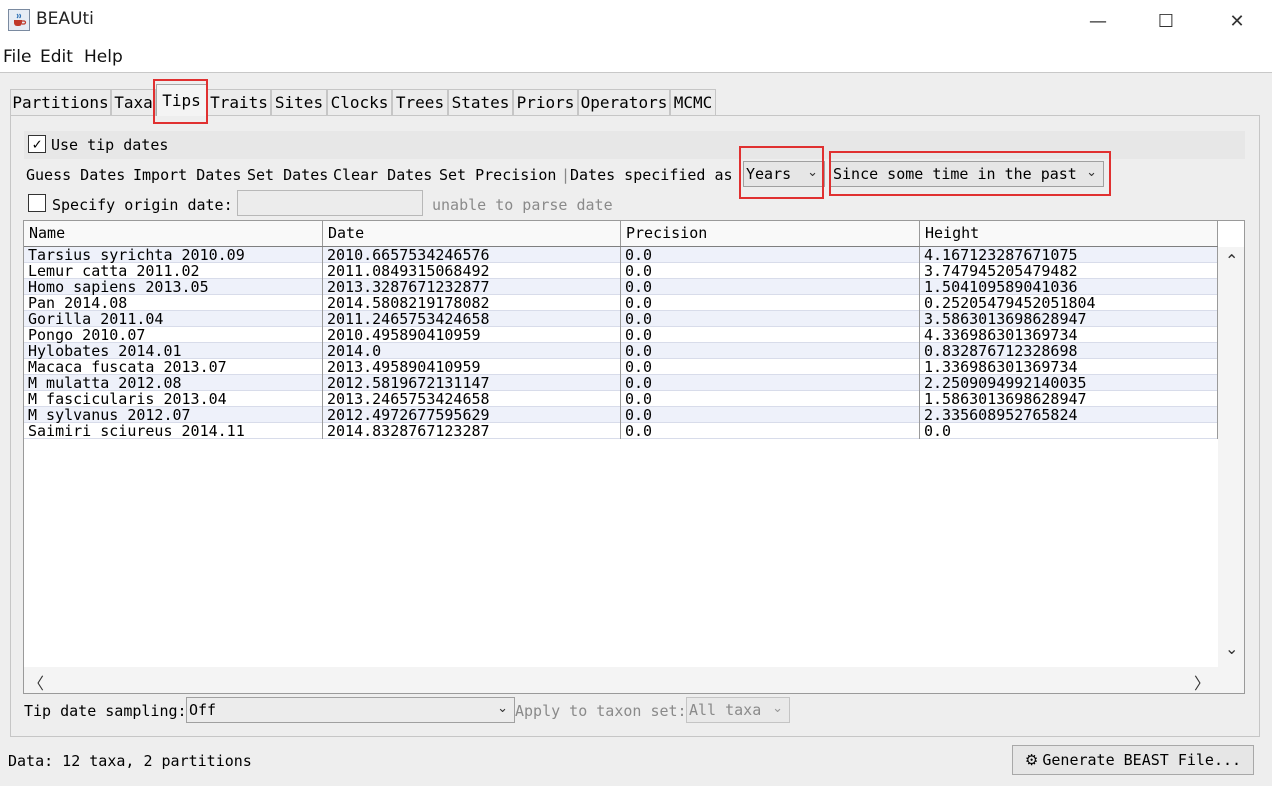 The height and width of the screenshot is (786, 1272). What do you see at coordinates (472, 303) in the screenshot?
I see `cell-date: 2014.5808219178082` at bounding box center [472, 303].